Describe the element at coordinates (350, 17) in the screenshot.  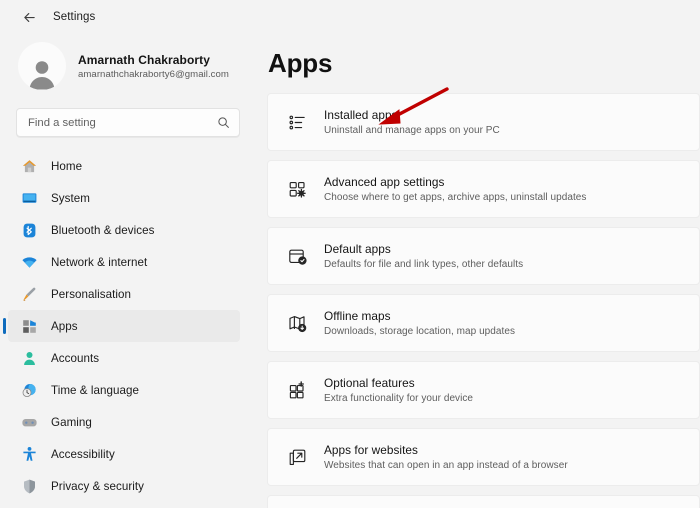
I see `title-bar: Settings` at that location.